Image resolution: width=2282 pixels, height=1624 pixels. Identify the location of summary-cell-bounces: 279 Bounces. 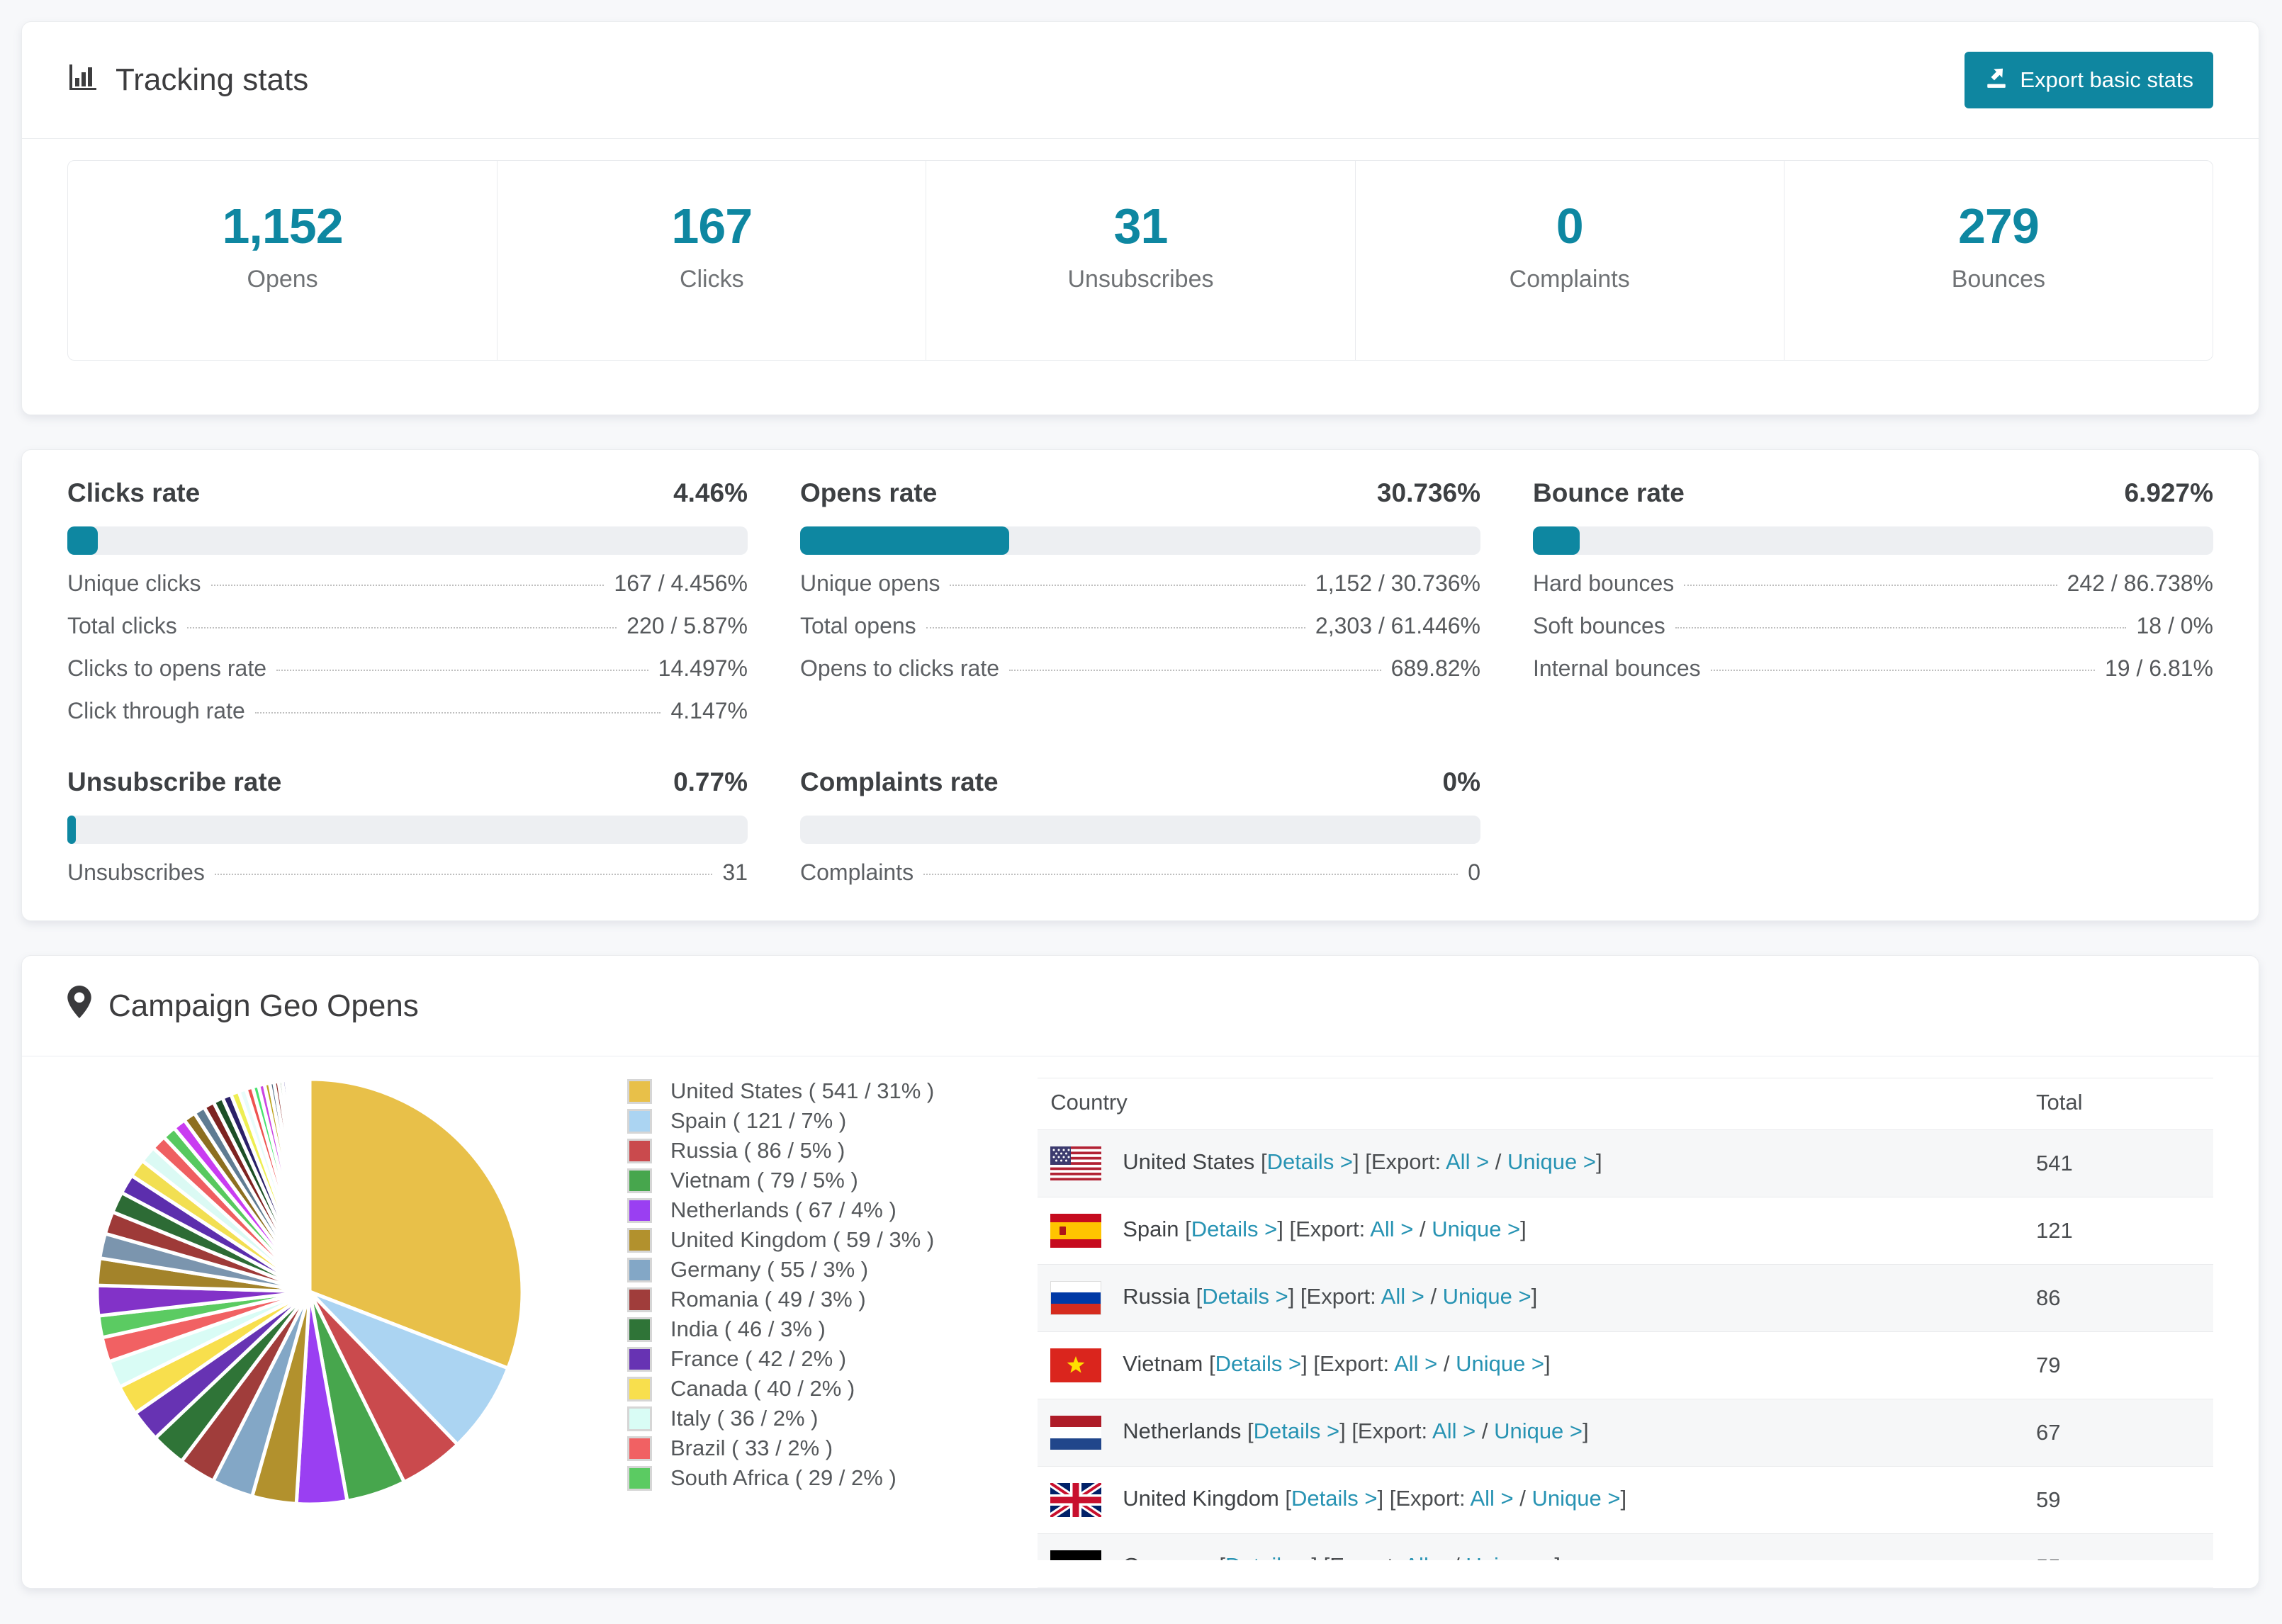
(1998, 260).